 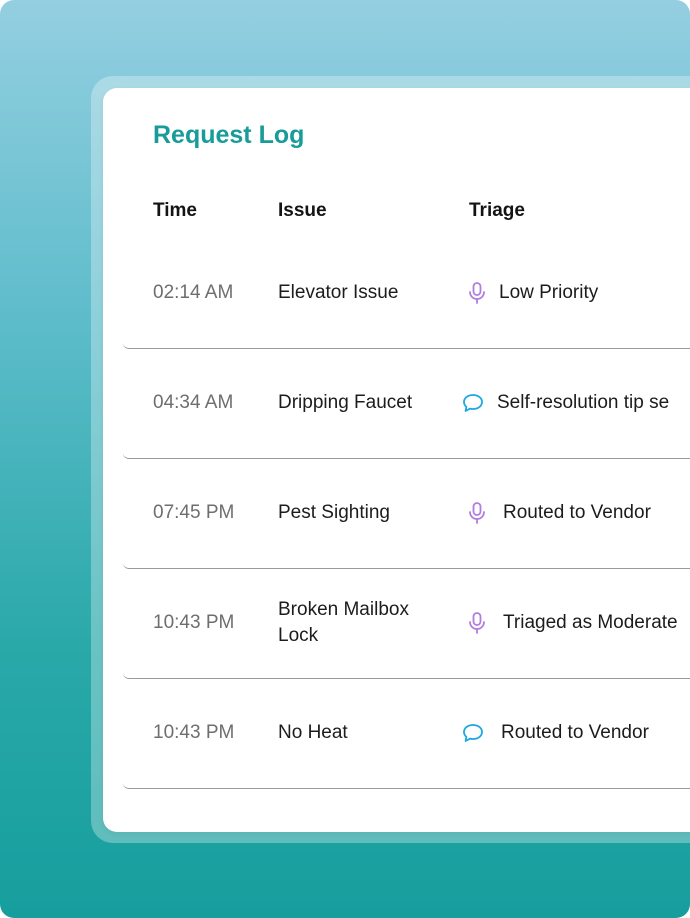 I want to click on triage-status: Low Priority, so click(x=549, y=292).